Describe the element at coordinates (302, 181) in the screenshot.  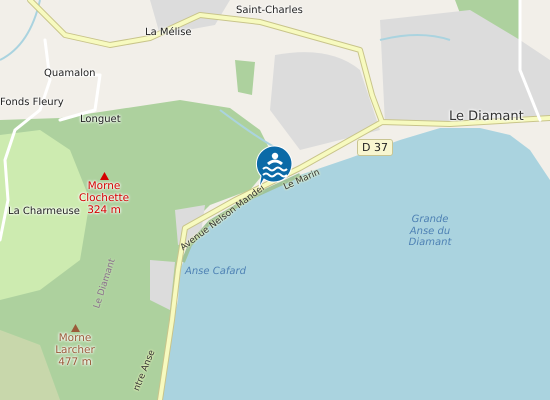
I see `road-label: Le Marin` at that location.